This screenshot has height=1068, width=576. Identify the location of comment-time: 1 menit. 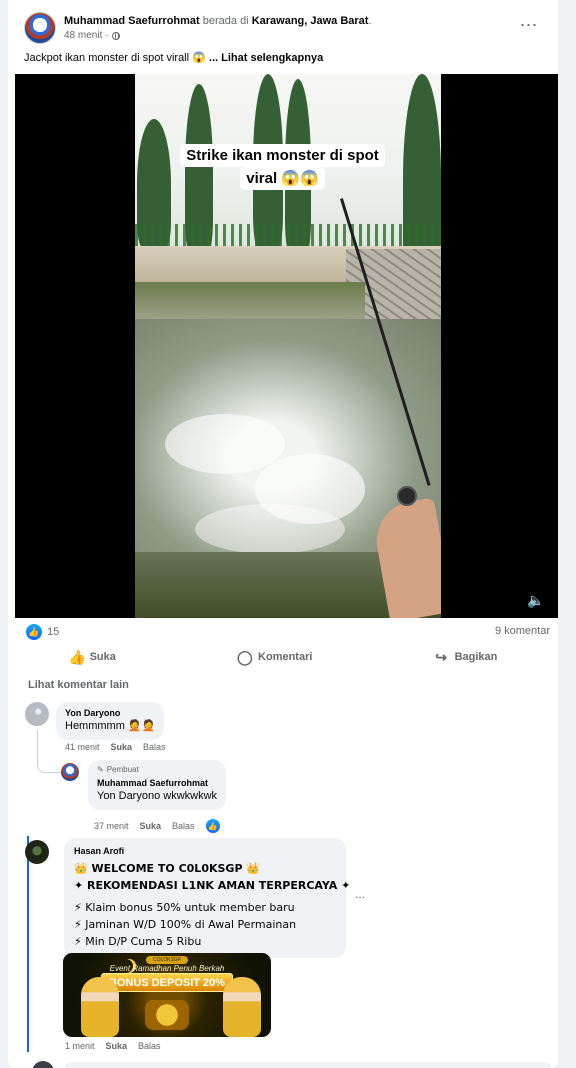
(80, 1046).